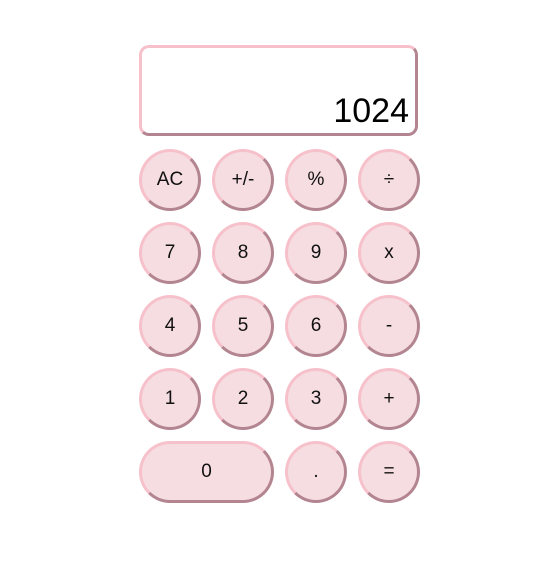 The height and width of the screenshot is (561, 548). Describe the element at coordinates (389, 472) in the screenshot. I see `equals-button: =` at that location.